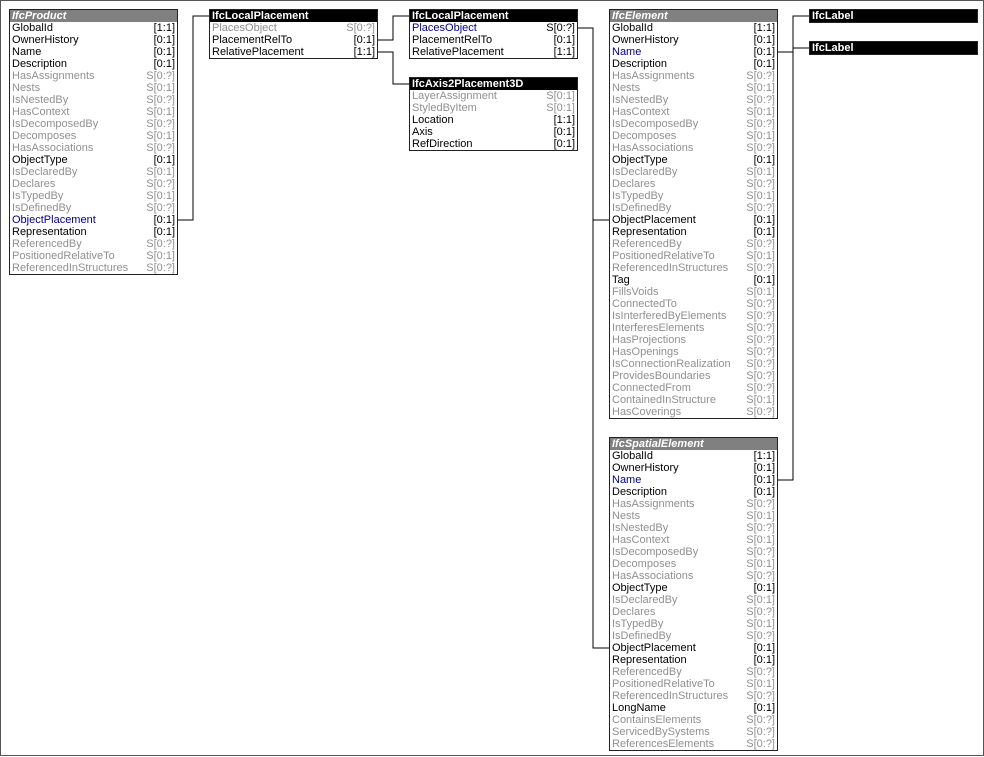 The width and height of the screenshot is (984, 757). Describe the element at coordinates (693, 316) in the screenshot. I see `attribute-row: IsInterferedByElements S[0:?]` at that location.